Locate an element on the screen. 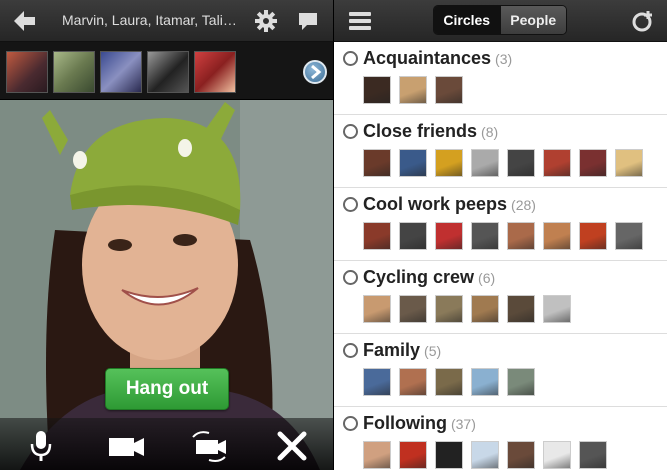  view-segmented-control: Circles People is located at coordinates (500, 20).